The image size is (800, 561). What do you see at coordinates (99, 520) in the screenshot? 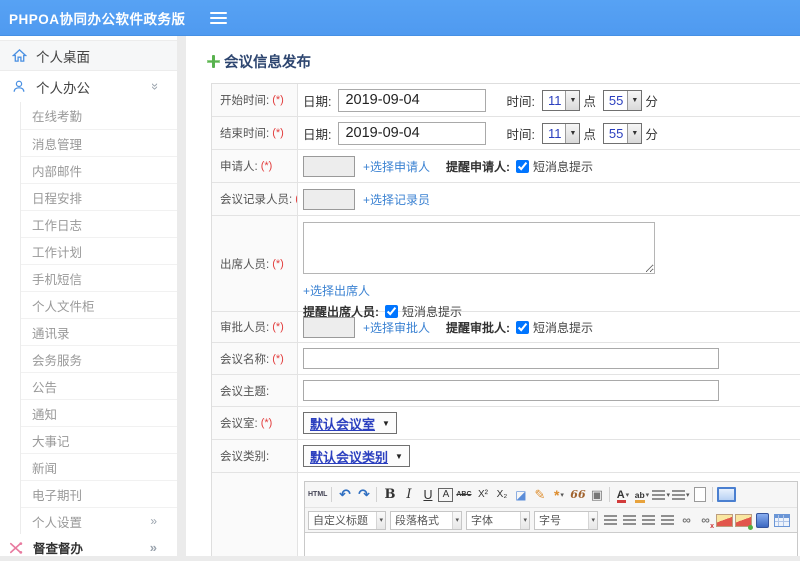
I see `sidebar-item-settings: 个人设置 »` at bounding box center [99, 520].